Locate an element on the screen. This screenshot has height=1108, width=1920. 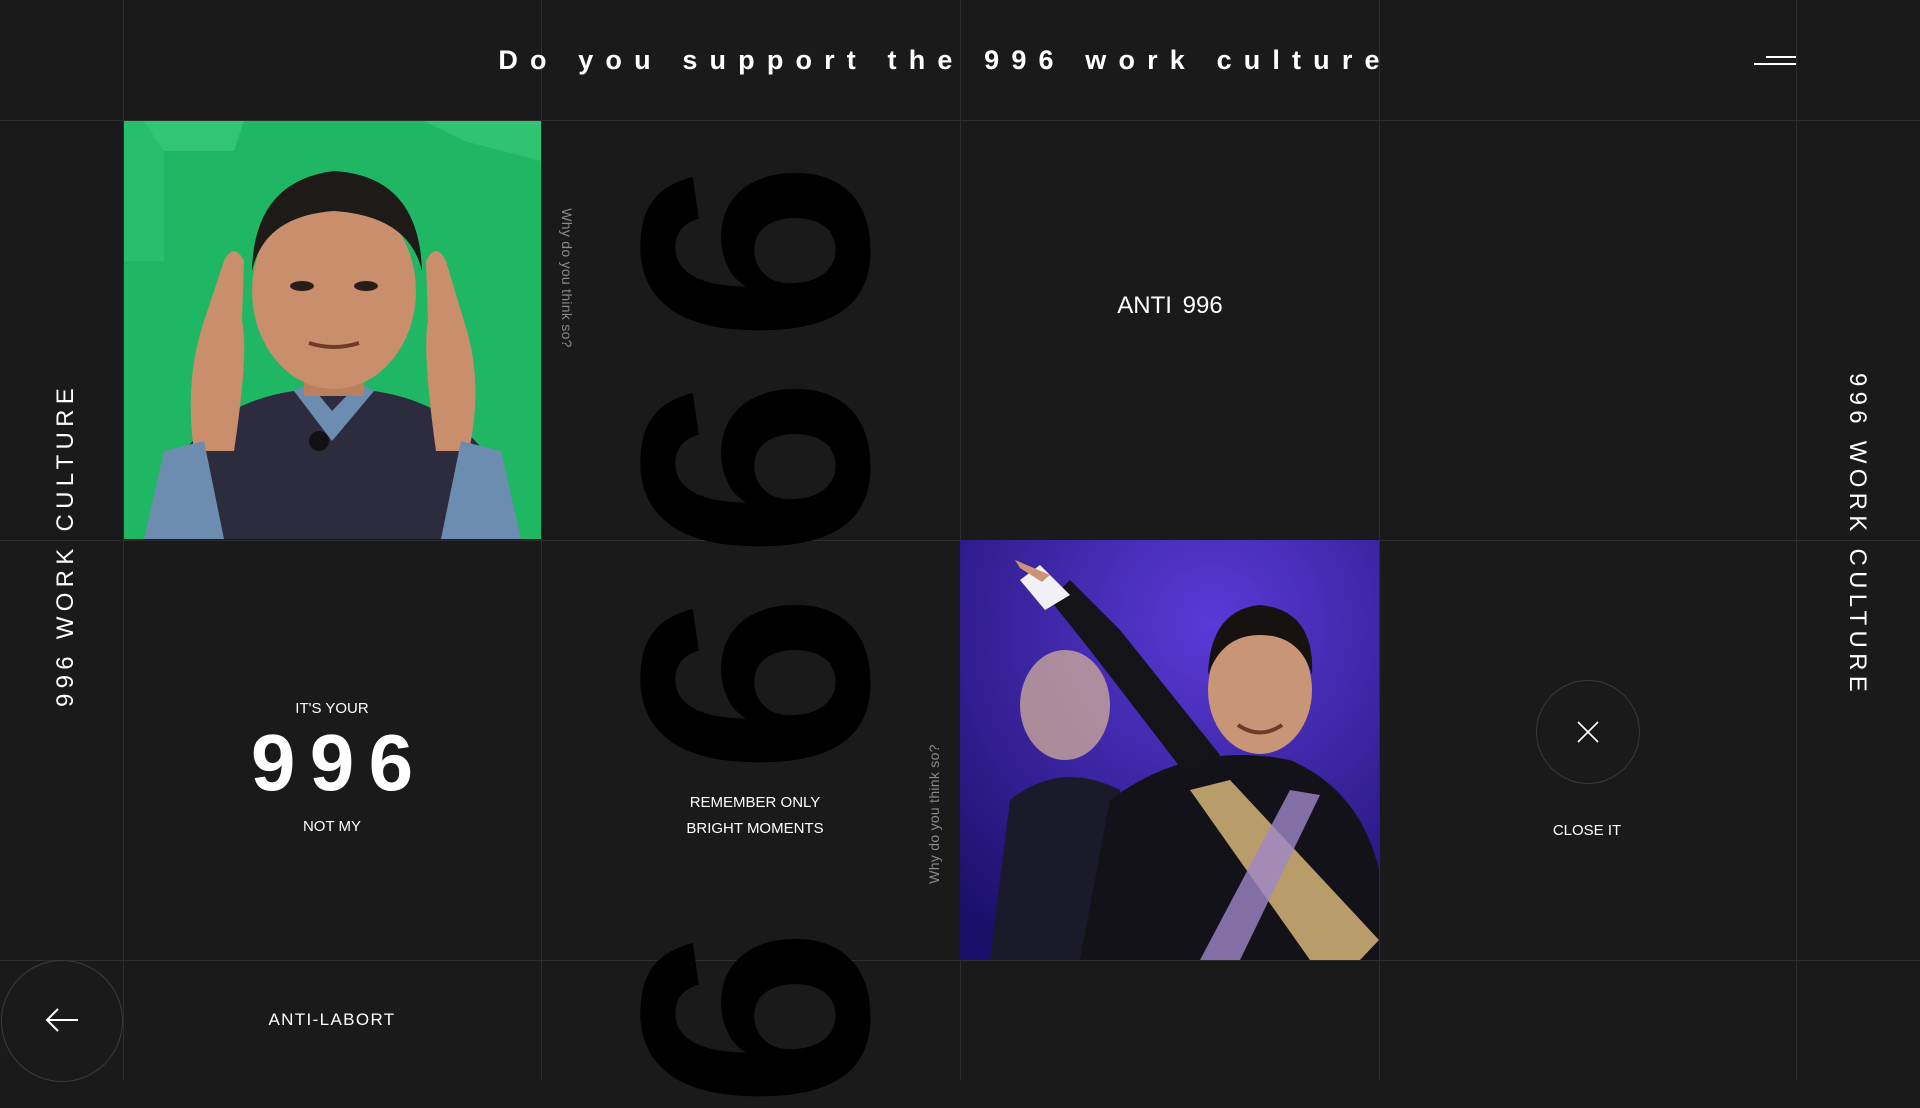
grid-line is located at coordinates (960, 960).